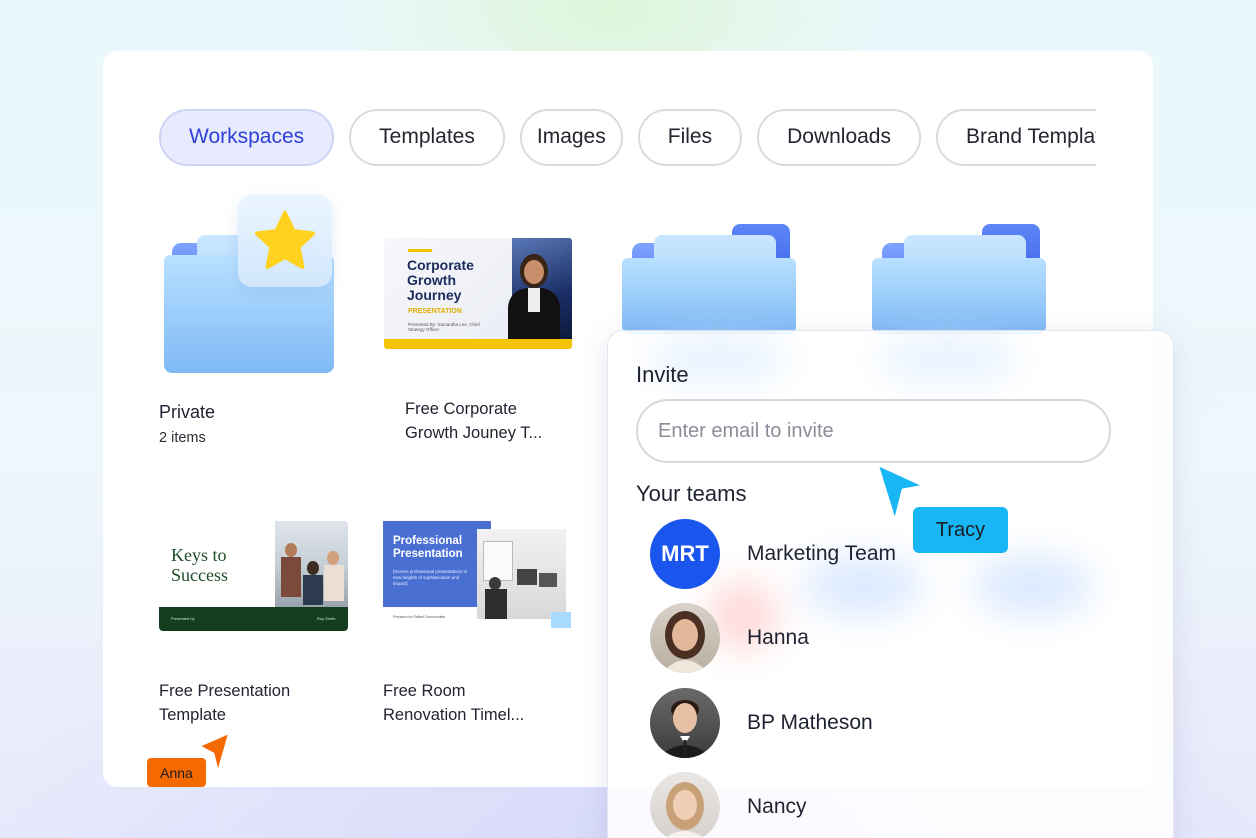 This screenshot has height=838, width=1256. What do you see at coordinates (880, 723) in the screenshot?
I see `team-member-bp-matheson: BP Matheson` at bounding box center [880, 723].